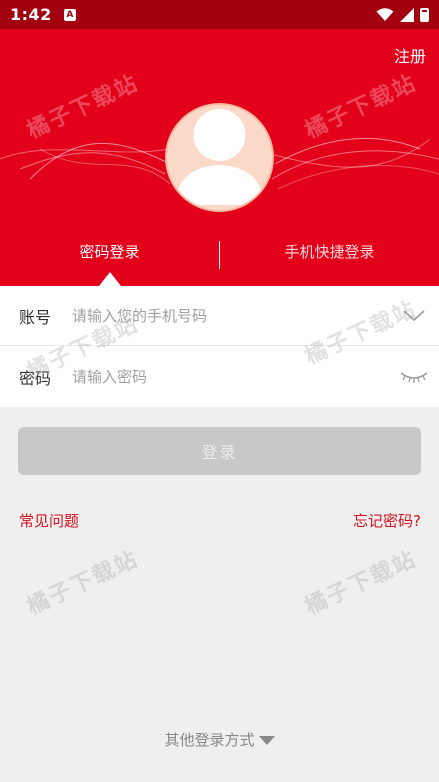  Describe the element at coordinates (410, 55) in the screenshot. I see `register-link: 注册` at that location.